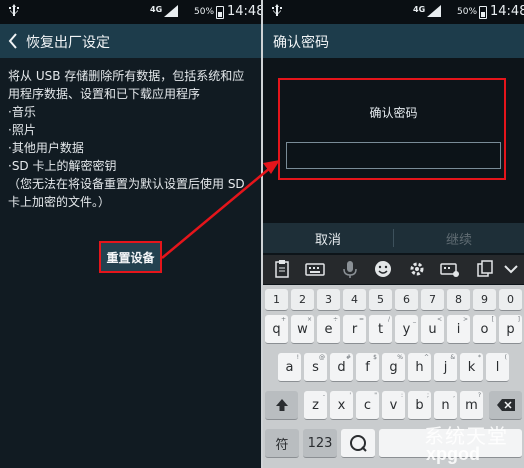 Image resolution: width=524 pixels, height=468 pixels. I want to click on voice-key, so click(358, 443).